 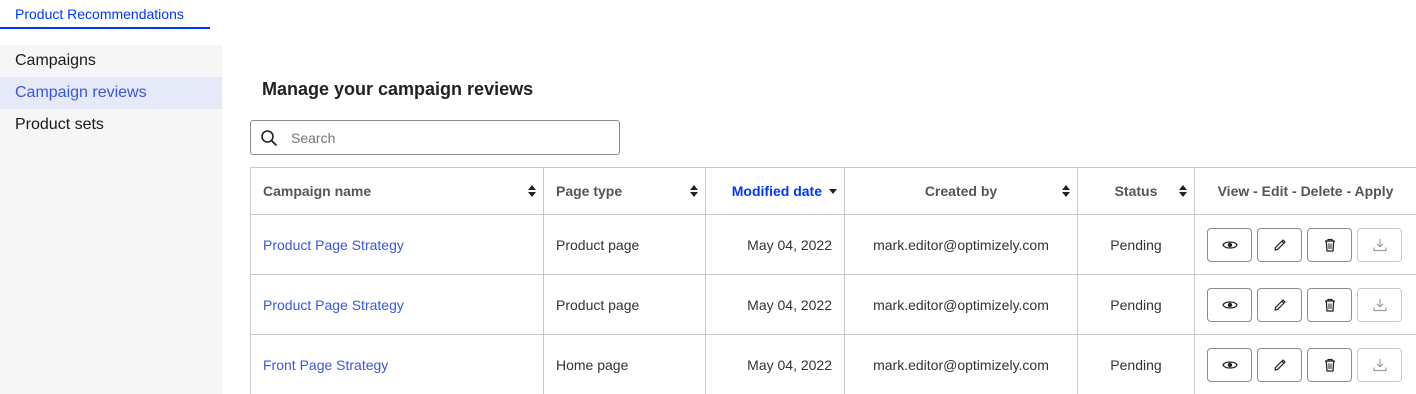 What do you see at coordinates (398, 89) in the screenshot?
I see `page-title: Manage your campaign reviews` at bounding box center [398, 89].